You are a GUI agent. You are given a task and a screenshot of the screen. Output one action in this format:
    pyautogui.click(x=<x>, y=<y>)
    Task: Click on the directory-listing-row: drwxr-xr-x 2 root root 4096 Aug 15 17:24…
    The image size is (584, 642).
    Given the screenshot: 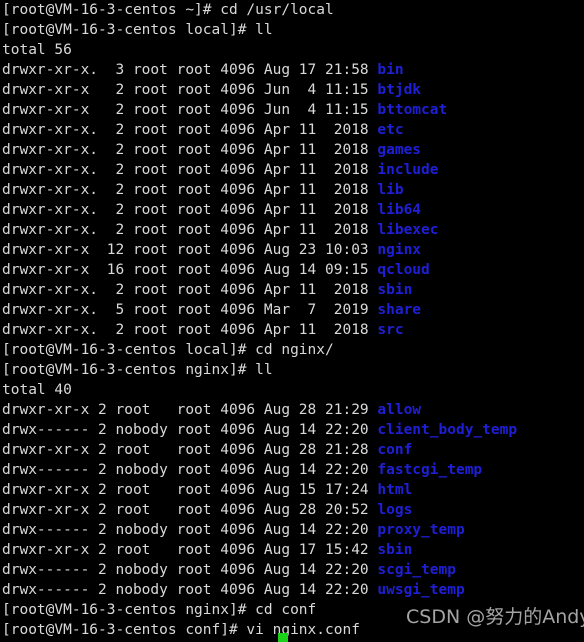 What is the action you would take?
    pyautogui.click(x=293, y=490)
    